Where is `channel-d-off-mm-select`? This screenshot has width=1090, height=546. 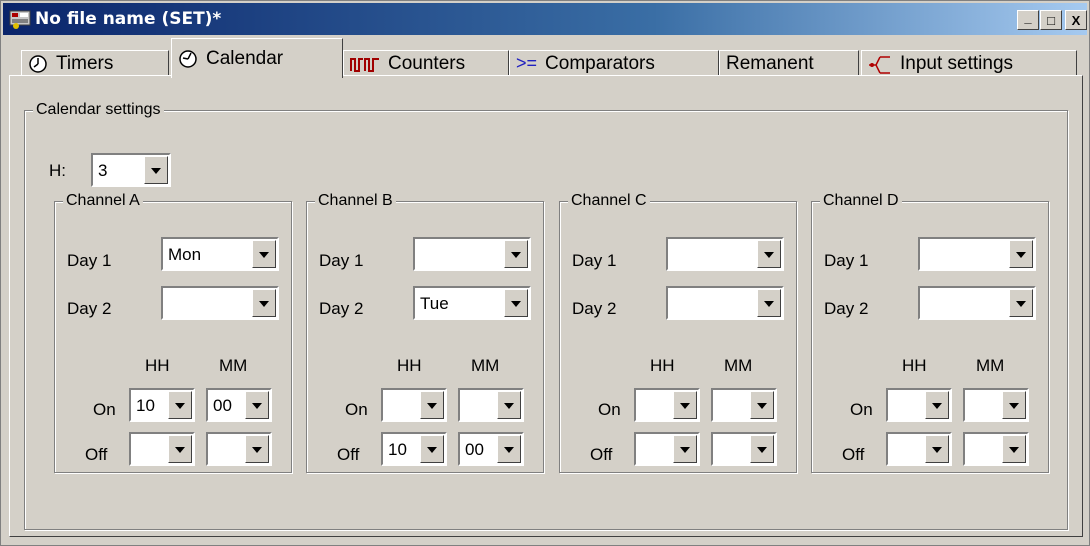 channel-d-off-mm-select is located at coordinates (996, 449).